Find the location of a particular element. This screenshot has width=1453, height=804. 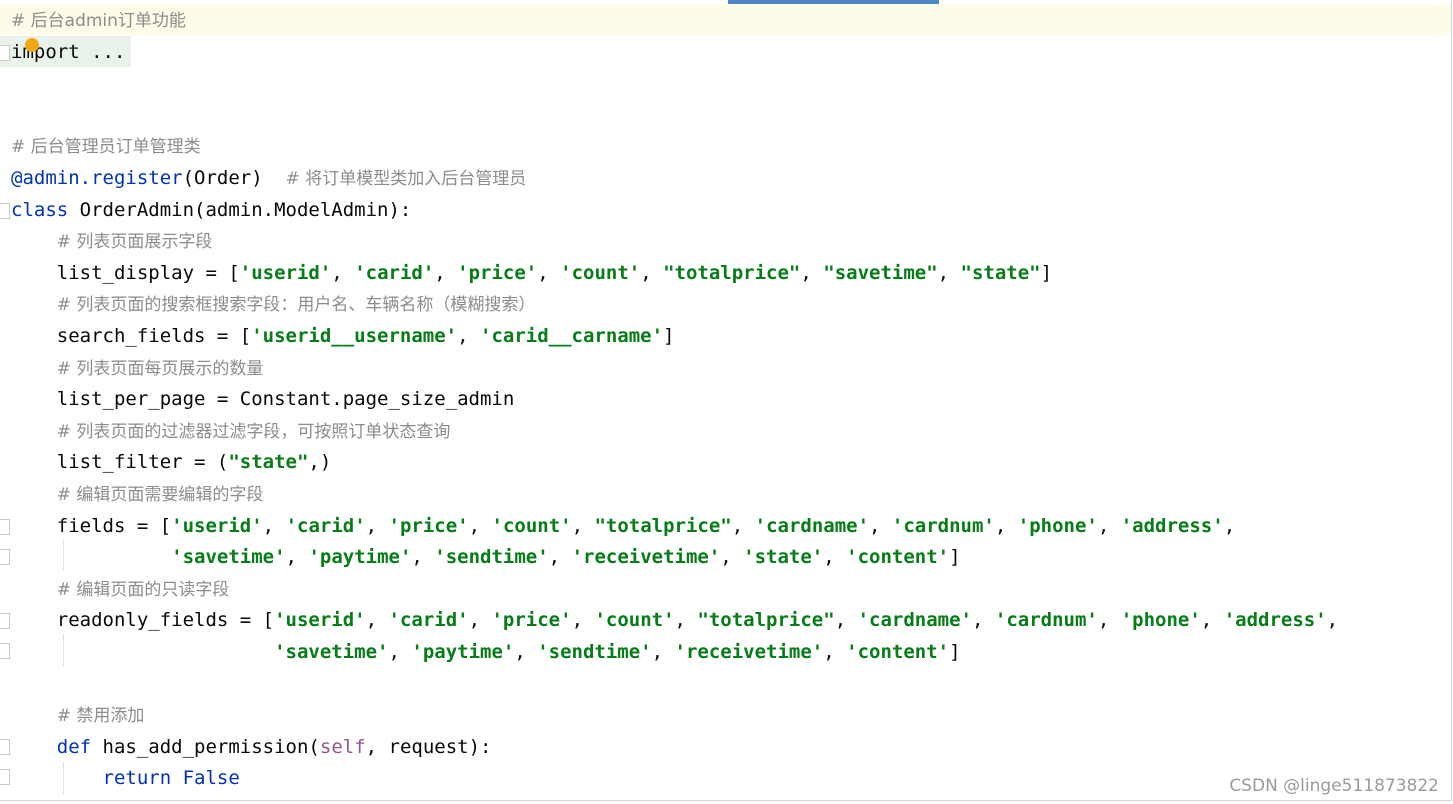

code-line: # 列表页面每页展示的数量 is located at coordinates (137, 368).